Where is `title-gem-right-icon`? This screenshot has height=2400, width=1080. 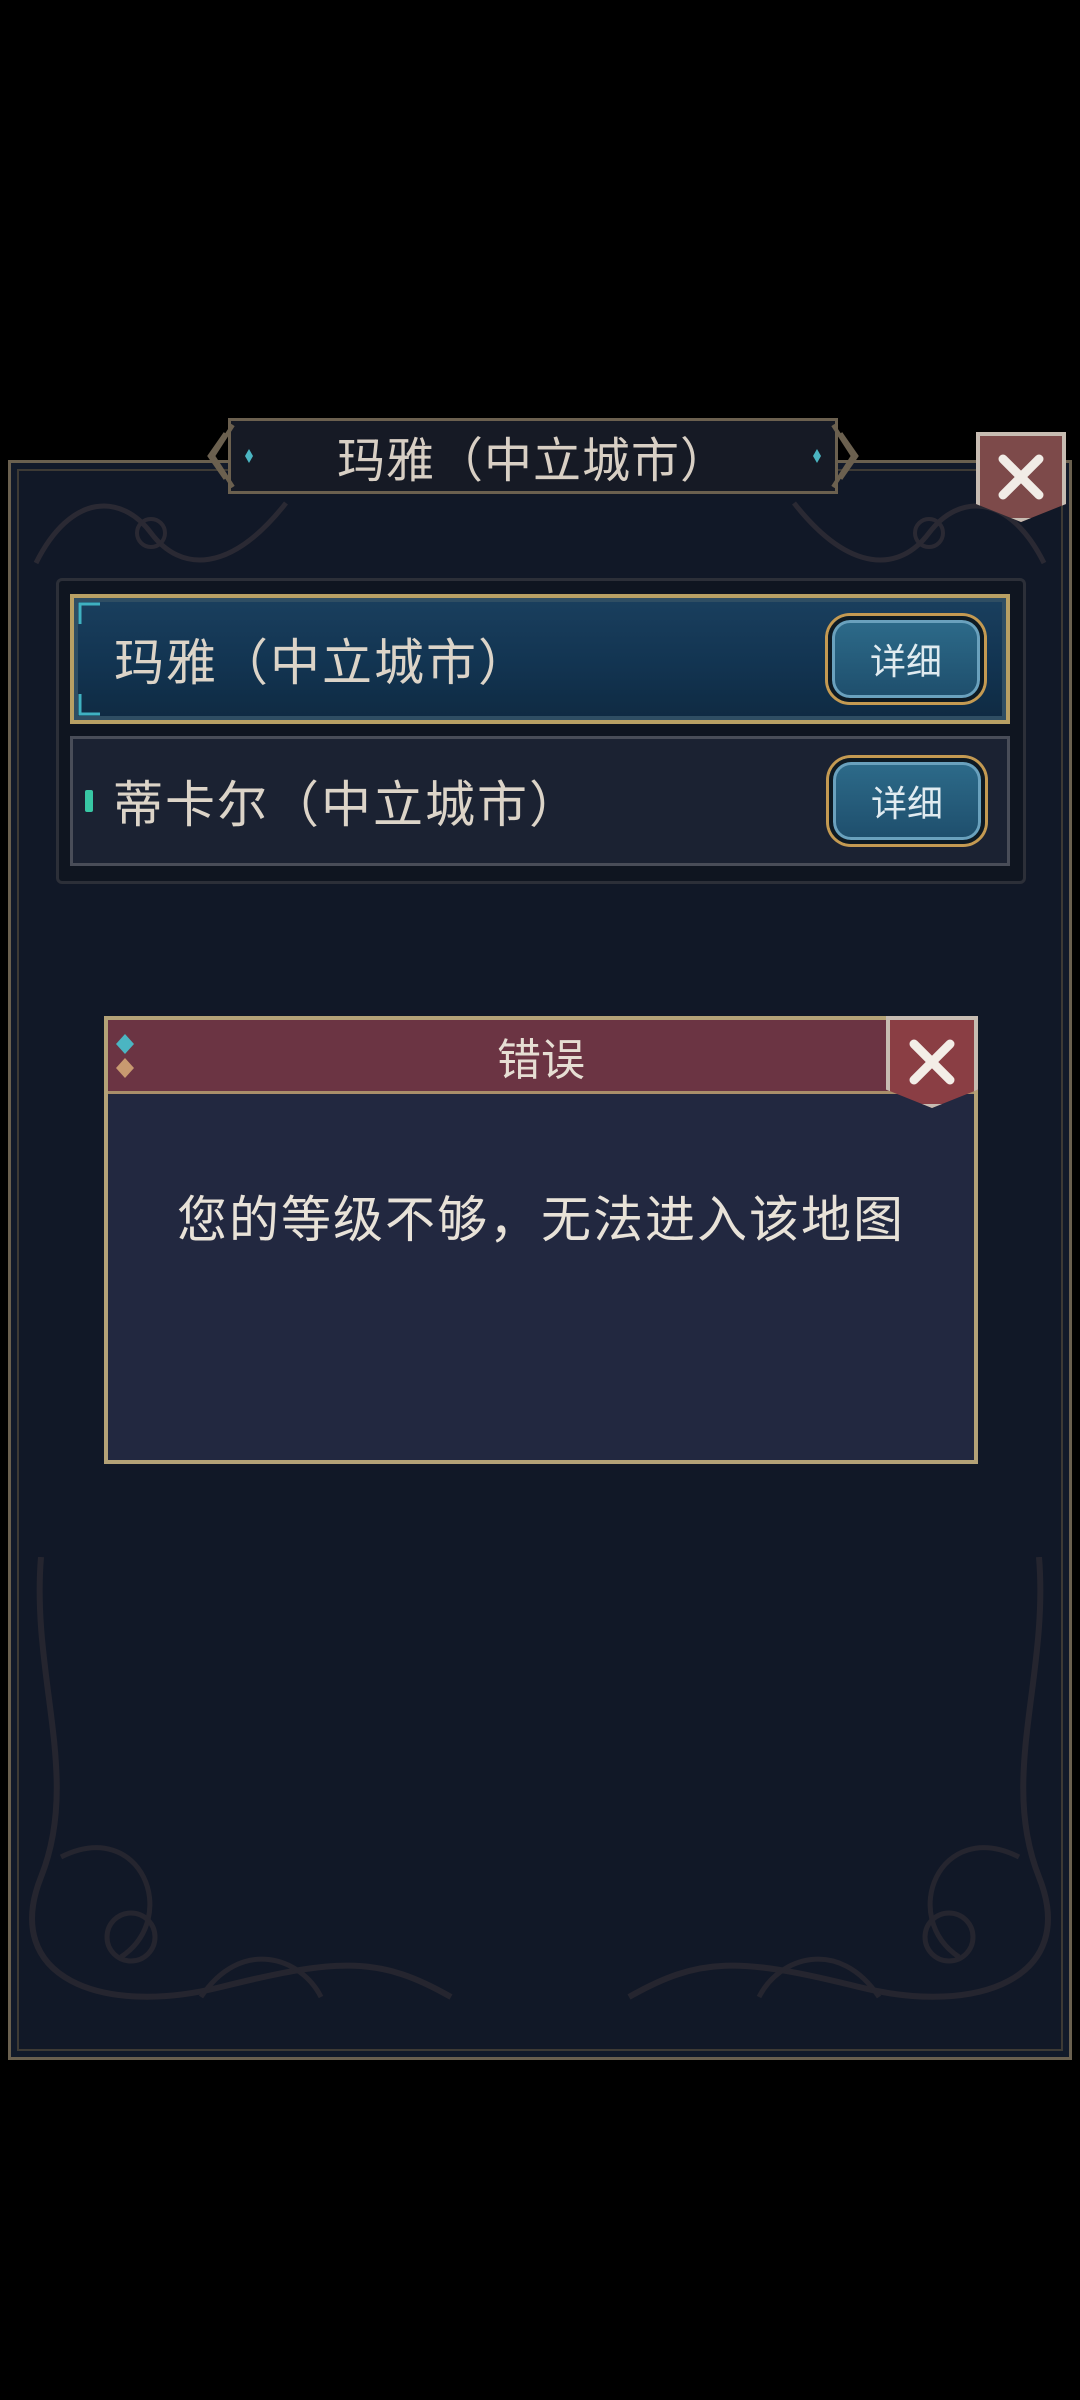
title-gem-right-icon is located at coordinates (817, 456).